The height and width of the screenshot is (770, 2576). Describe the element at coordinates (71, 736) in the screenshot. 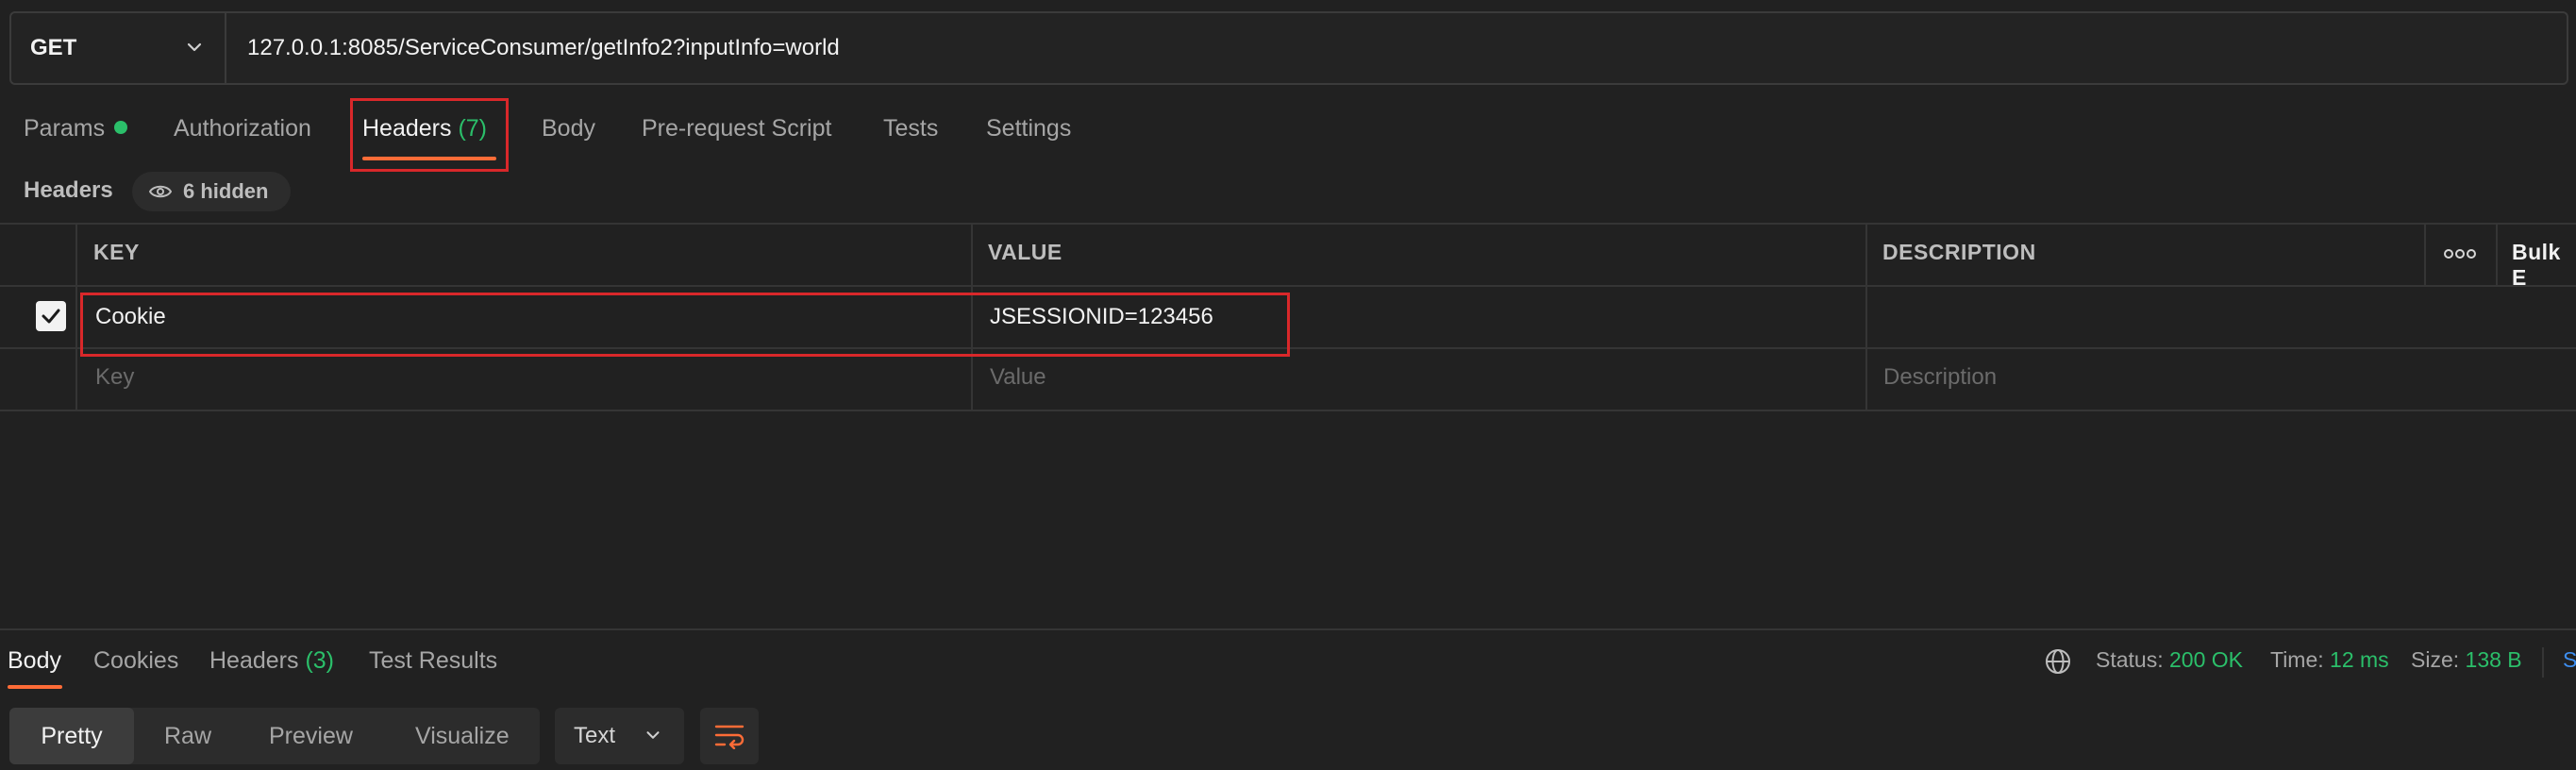

I see `view-mode-pretty: Pretty` at that location.